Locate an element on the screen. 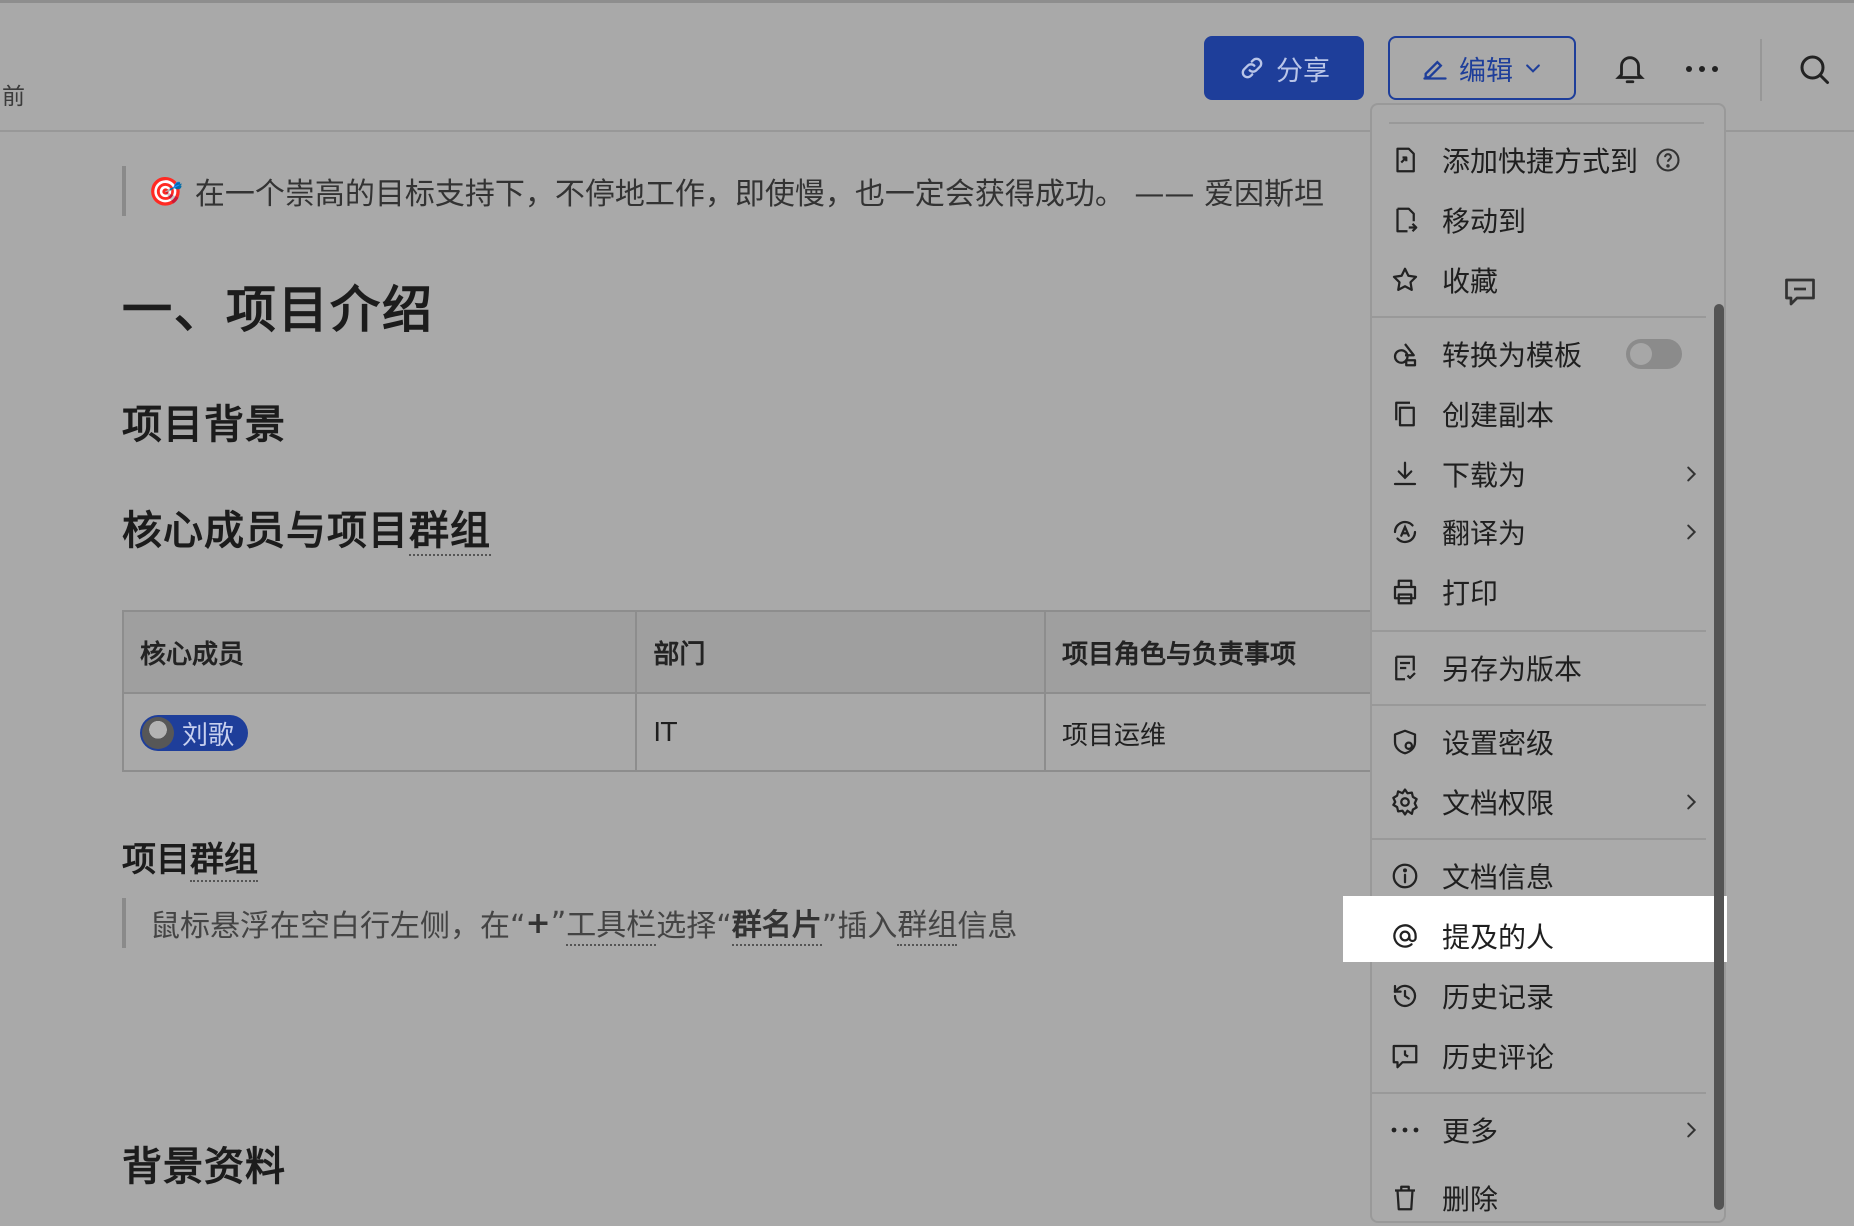 This screenshot has width=1854, height=1226. user-mention-chip: 刘歌 is located at coordinates (194, 733).